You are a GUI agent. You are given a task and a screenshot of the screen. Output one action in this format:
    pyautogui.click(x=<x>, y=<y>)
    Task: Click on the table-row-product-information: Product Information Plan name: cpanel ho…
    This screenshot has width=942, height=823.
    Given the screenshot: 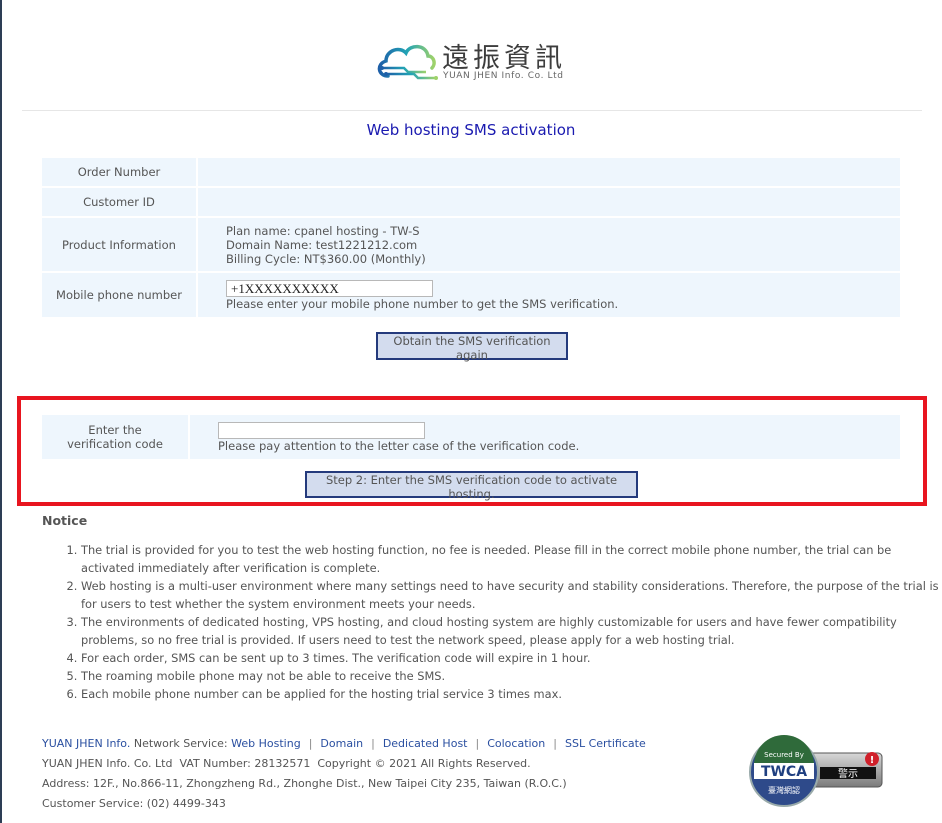 What is the action you would take?
    pyautogui.click(x=471, y=245)
    